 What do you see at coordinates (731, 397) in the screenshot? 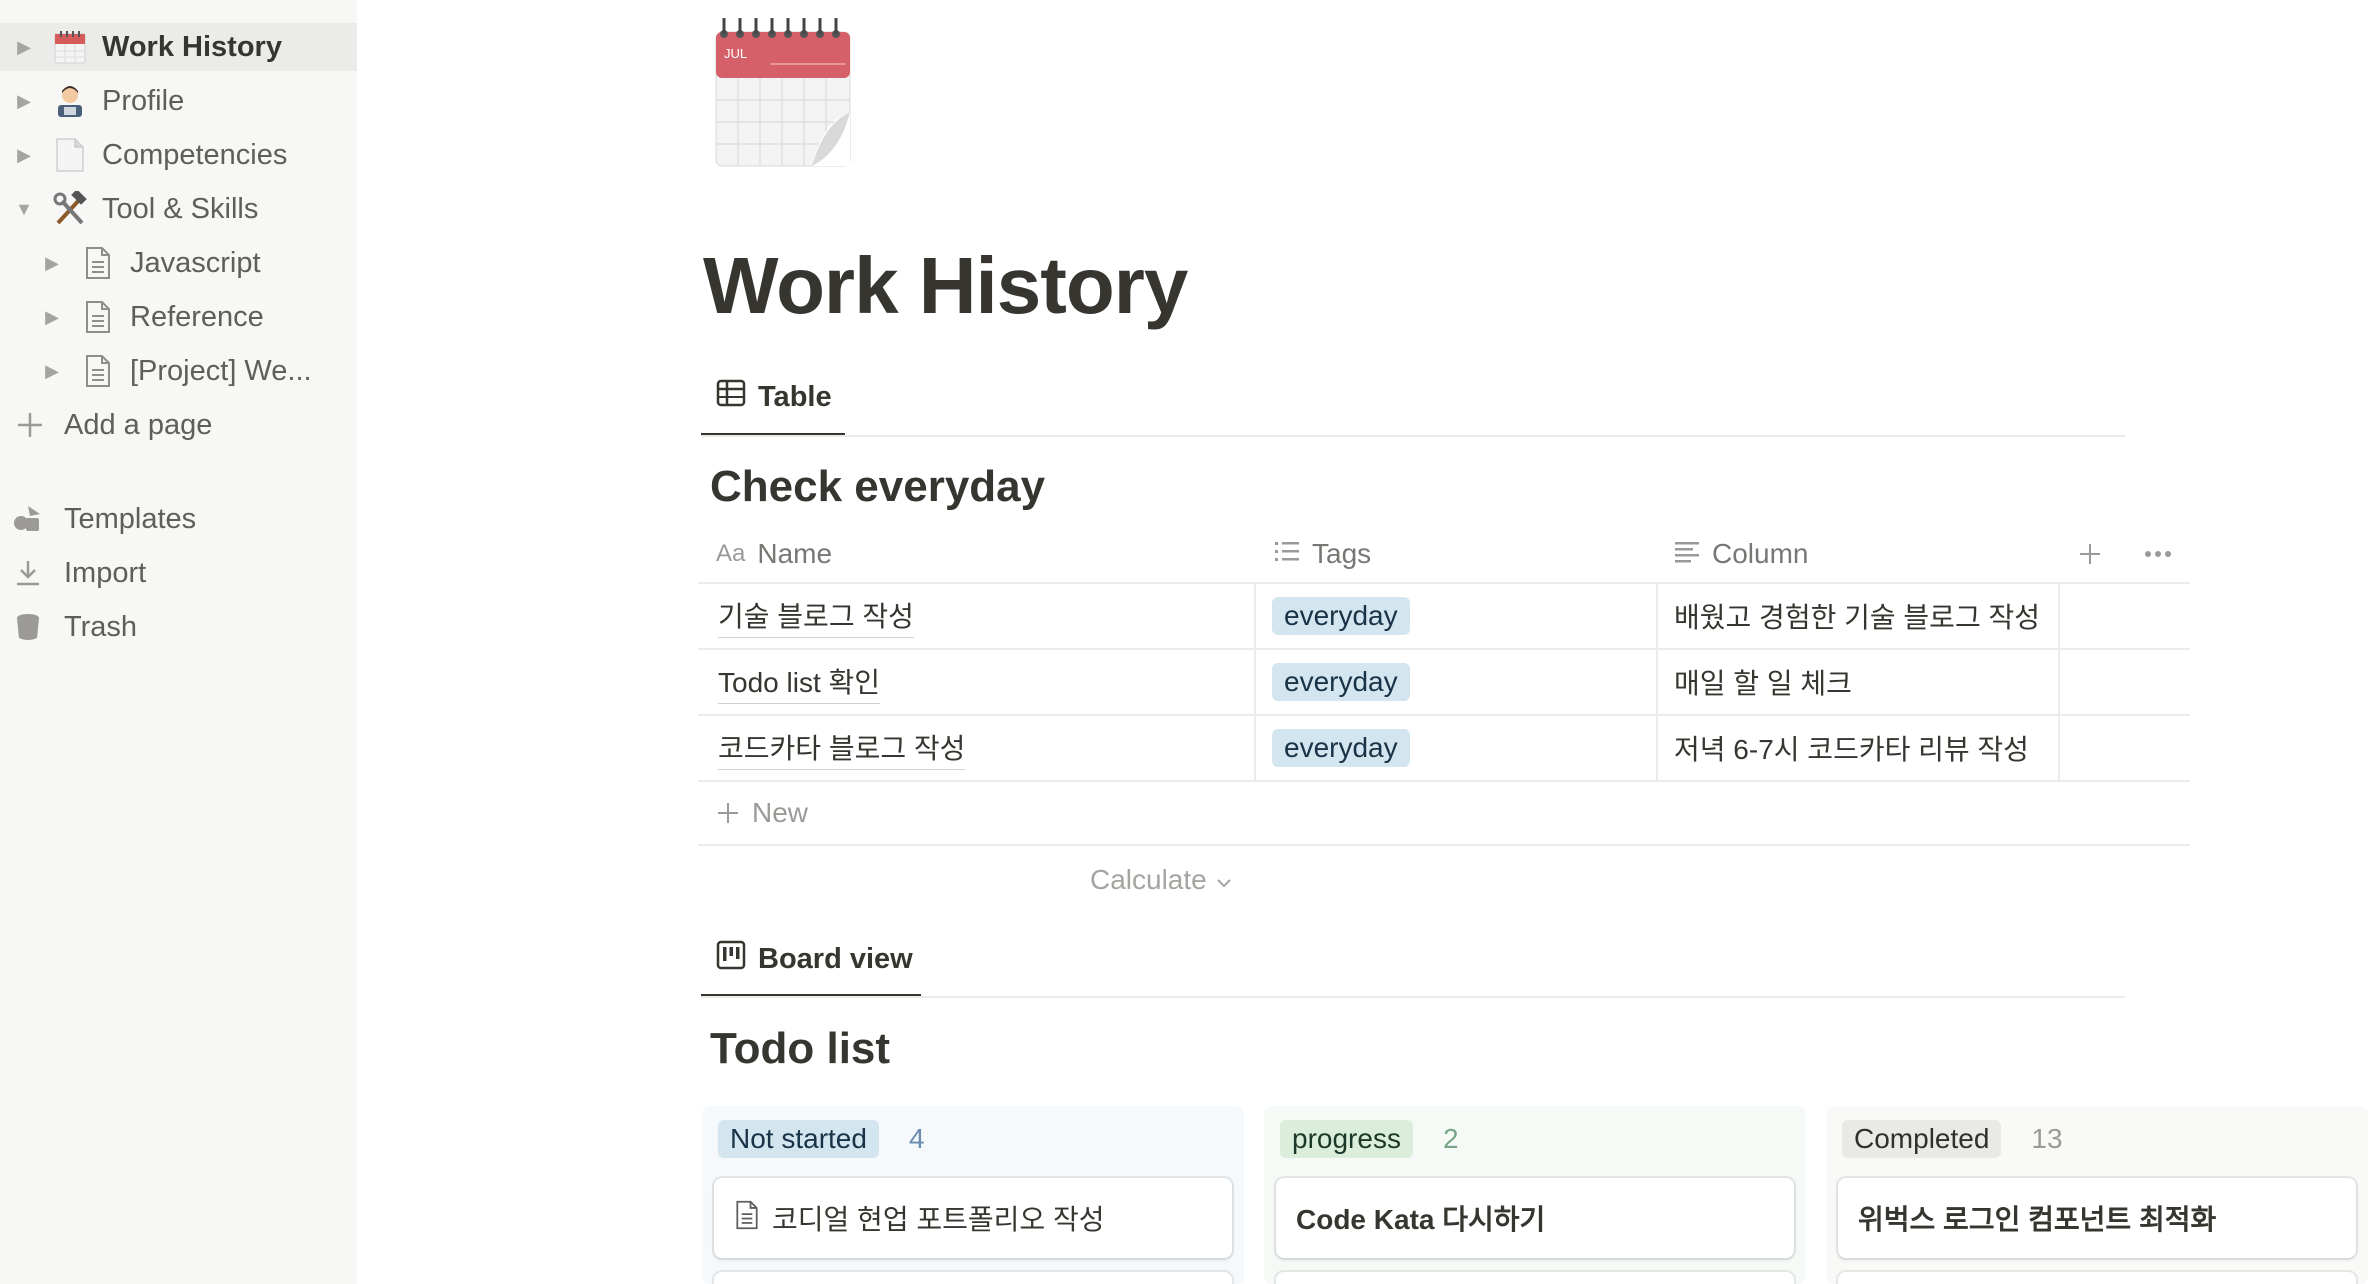
I see `table-icon` at bounding box center [731, 397].